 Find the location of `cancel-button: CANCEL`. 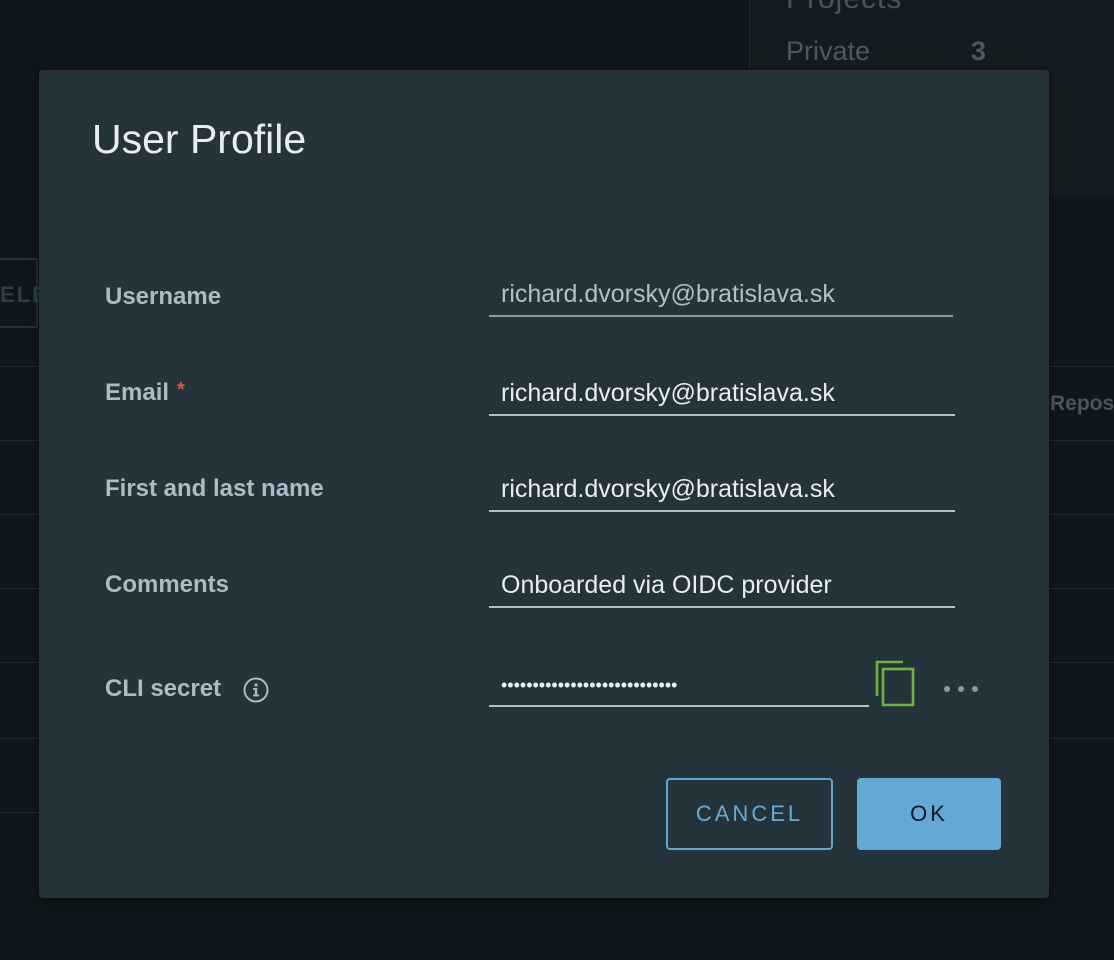

cancel-button: CANCEL is located at coordinates (749, 814).